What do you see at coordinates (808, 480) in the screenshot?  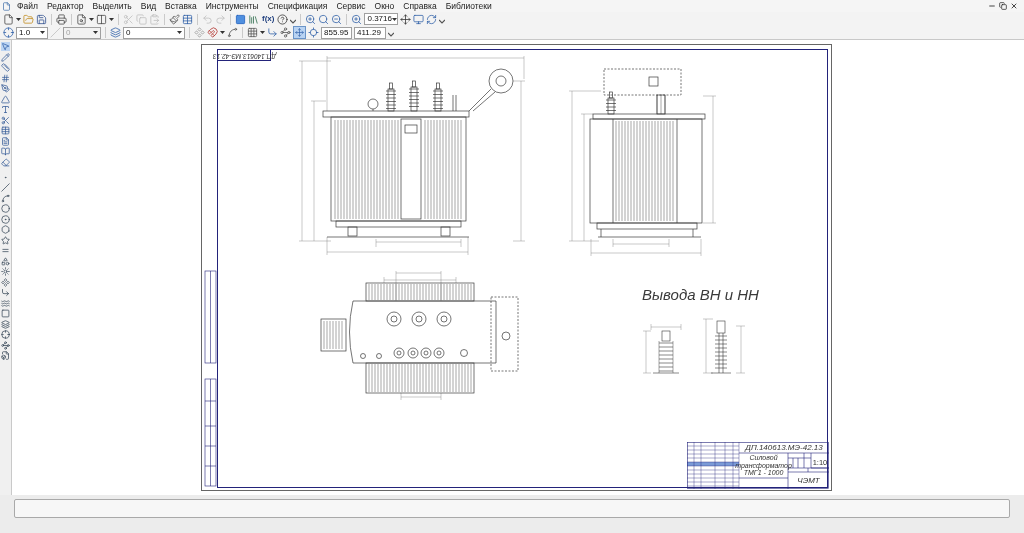 I see `organization-text: ЧЭМТ` at bounding box center [808, 480].